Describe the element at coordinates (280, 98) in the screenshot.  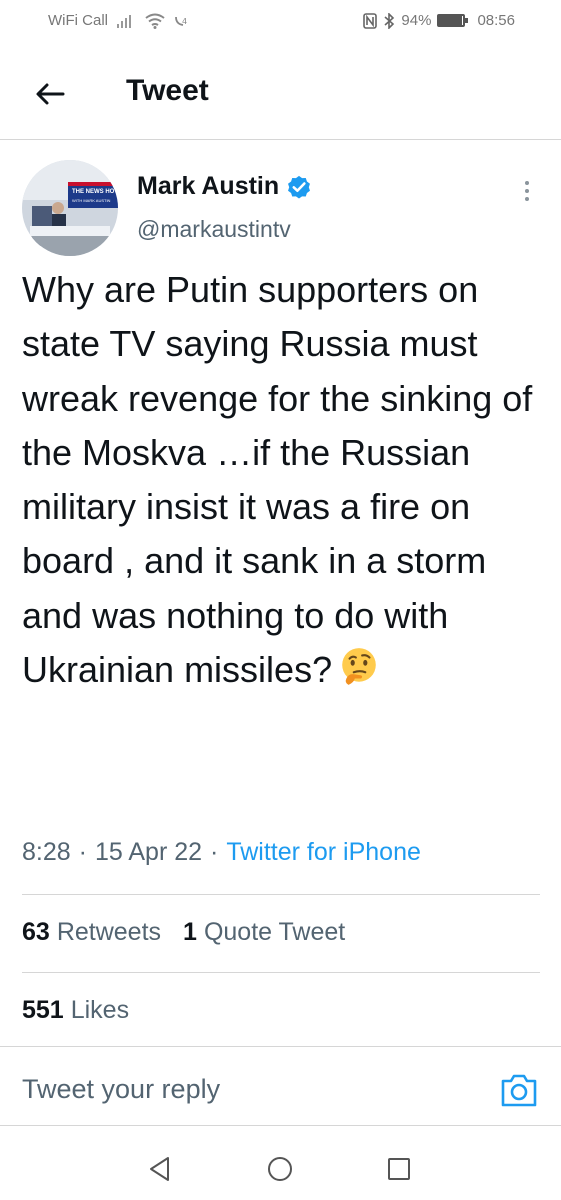
I see `header: Tweet` at that location.